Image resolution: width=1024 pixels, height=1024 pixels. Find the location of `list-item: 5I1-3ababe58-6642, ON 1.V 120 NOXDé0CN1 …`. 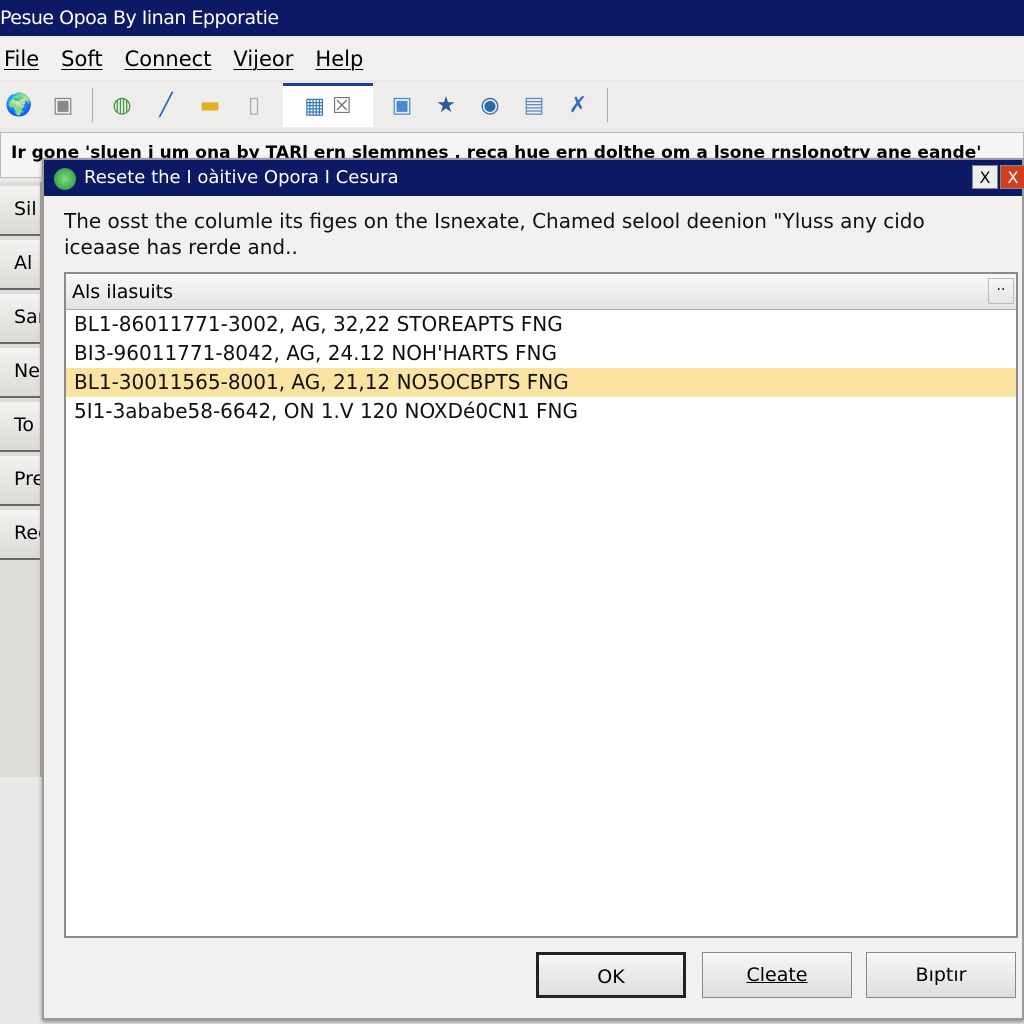

list-item: 5I1-3ababe58-6642, ON 1.V 120 NOXDé0CN1 … is located at coordinates (541, 411).